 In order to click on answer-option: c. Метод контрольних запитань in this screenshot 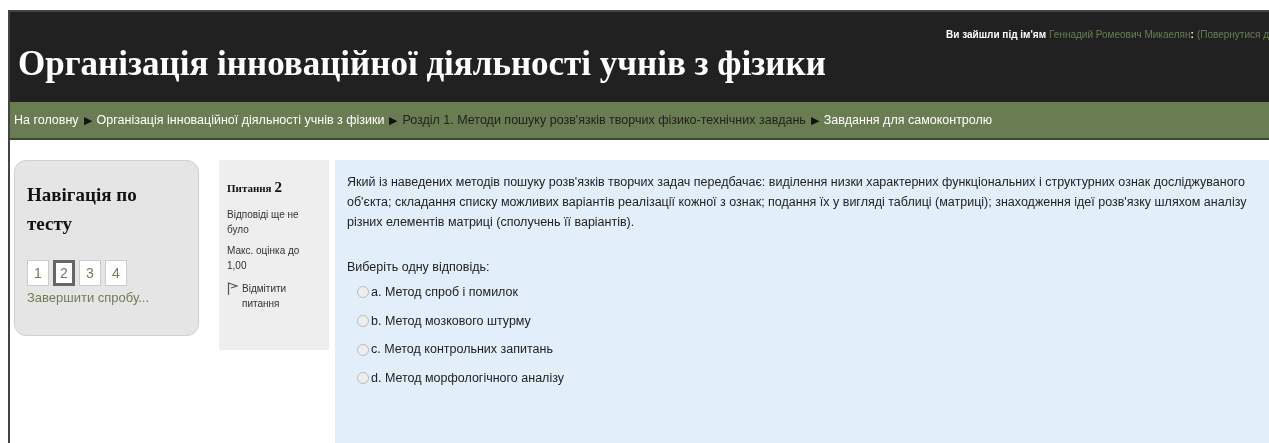, I will do `click(462, 349)`.